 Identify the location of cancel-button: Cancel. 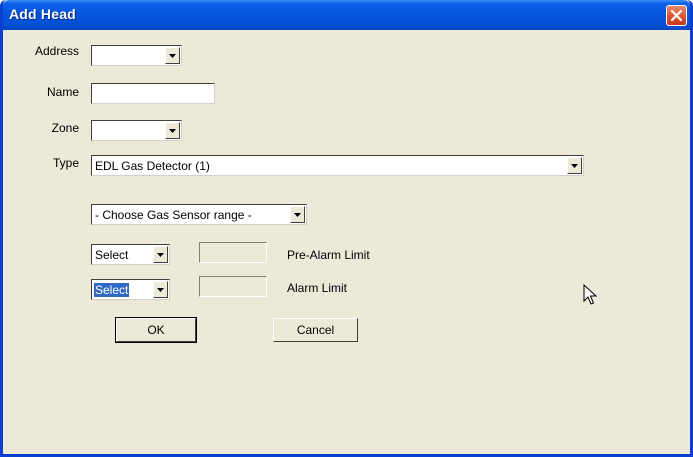
(315, 330).